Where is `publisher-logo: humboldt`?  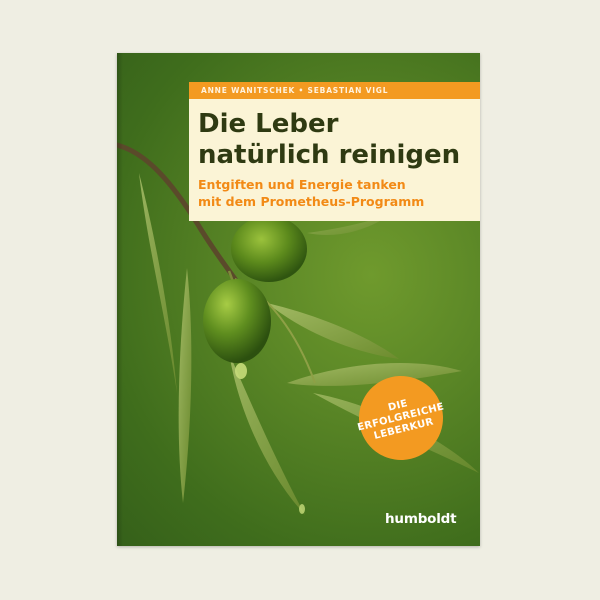 publisher-logo: humboldt is located at coordinates (421, 519).